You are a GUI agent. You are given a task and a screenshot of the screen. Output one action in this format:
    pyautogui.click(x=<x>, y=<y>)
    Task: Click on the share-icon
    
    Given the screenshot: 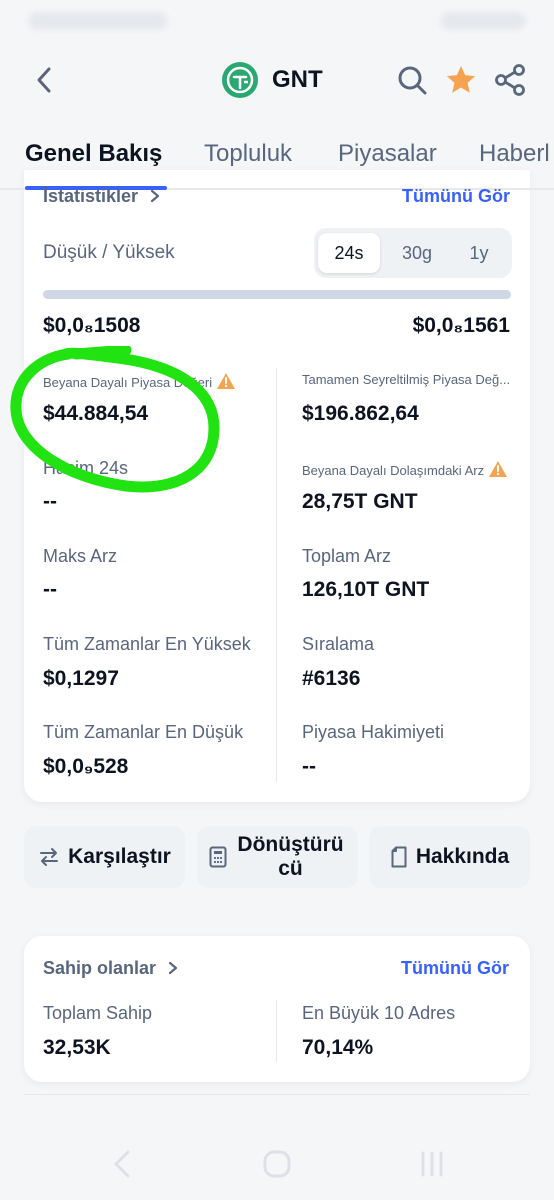 What is the action you would take?
    pyautogui.click(x=510, y=80)
    